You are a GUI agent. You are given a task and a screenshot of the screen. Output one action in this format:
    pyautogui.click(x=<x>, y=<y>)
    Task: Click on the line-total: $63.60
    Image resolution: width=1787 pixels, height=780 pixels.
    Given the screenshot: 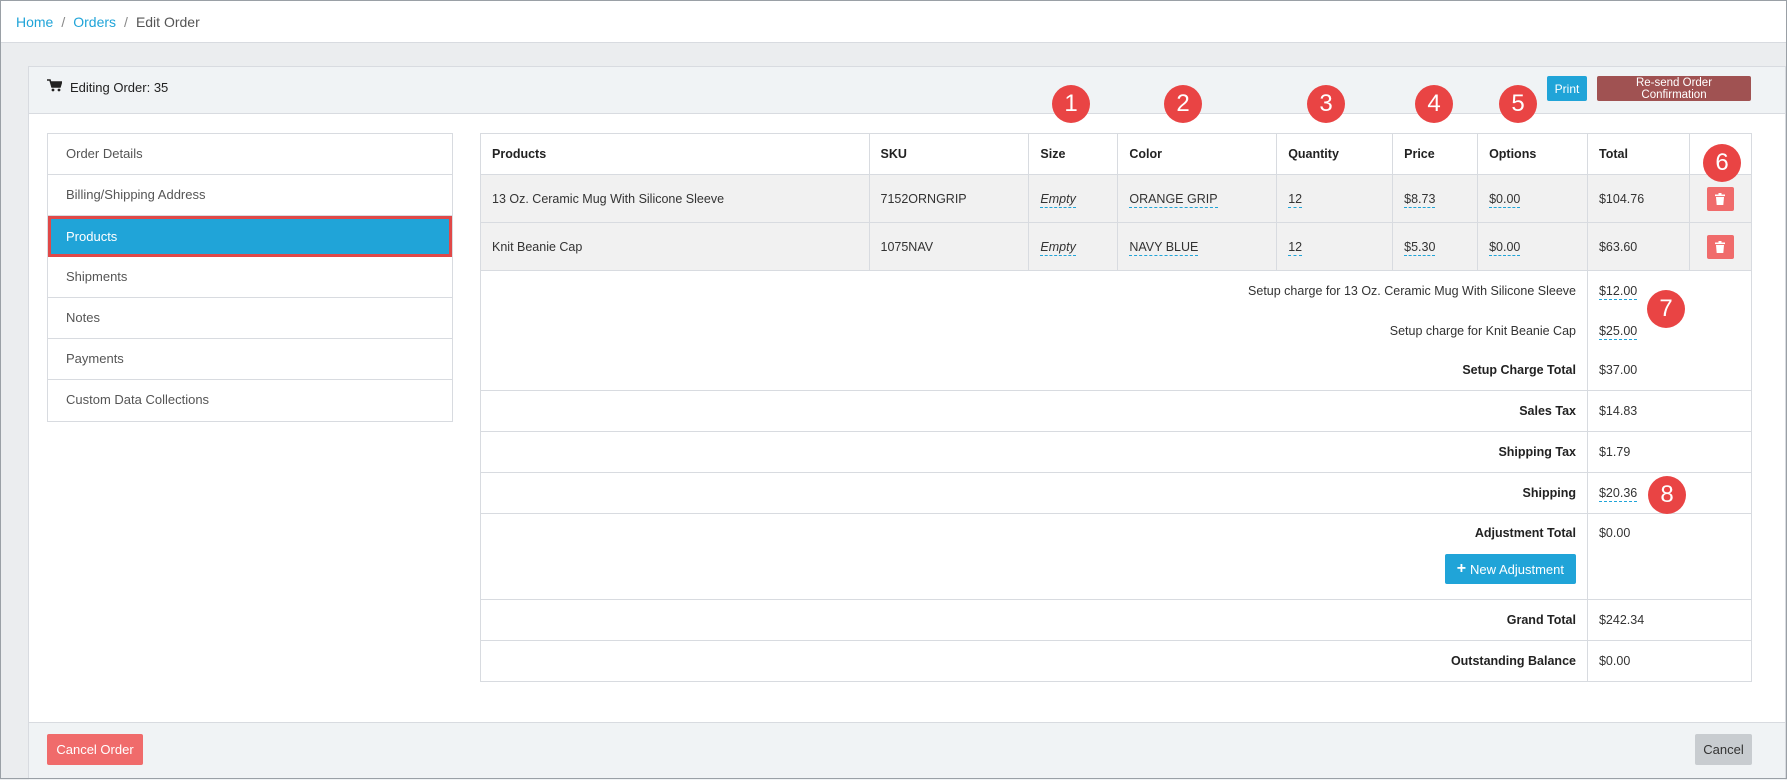 What is the action you would take?
    pyautogui.click(x=1638, y=246)
    